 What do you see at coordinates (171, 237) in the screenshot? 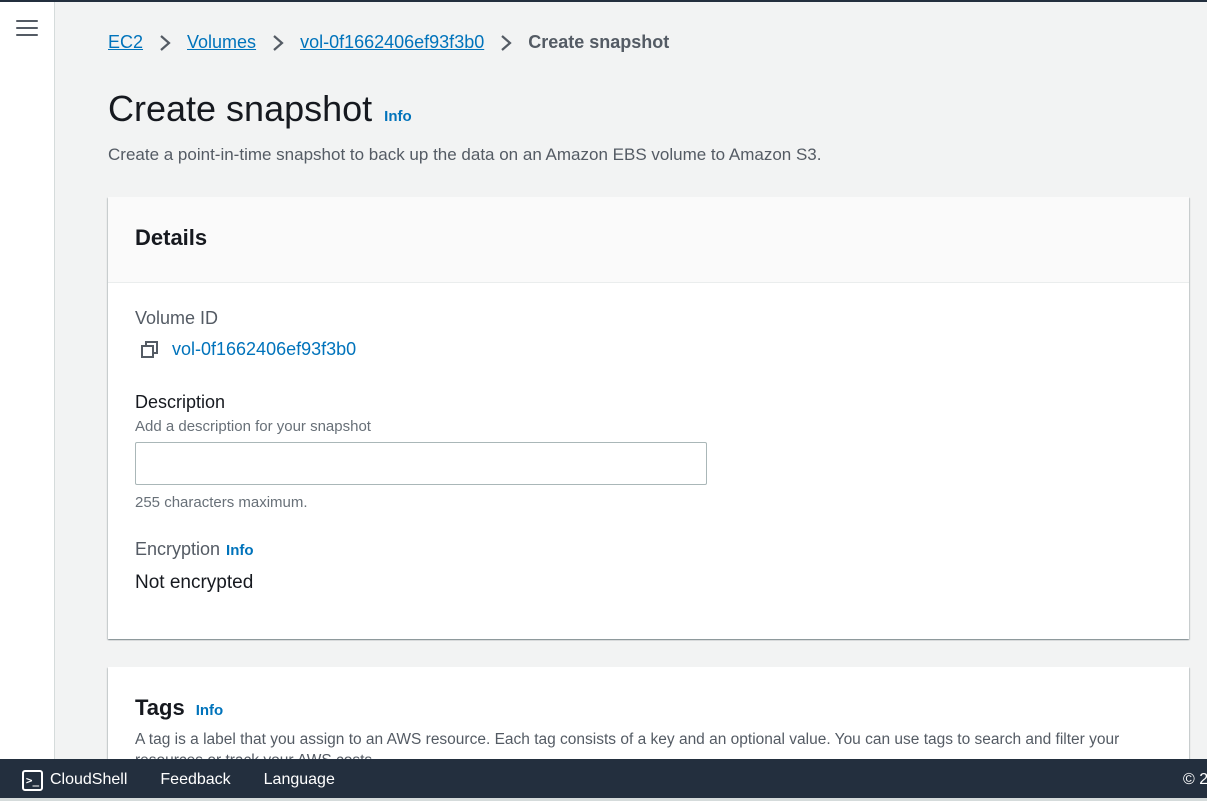
I see `details-heading: Details` at bounding box center [171, 237].